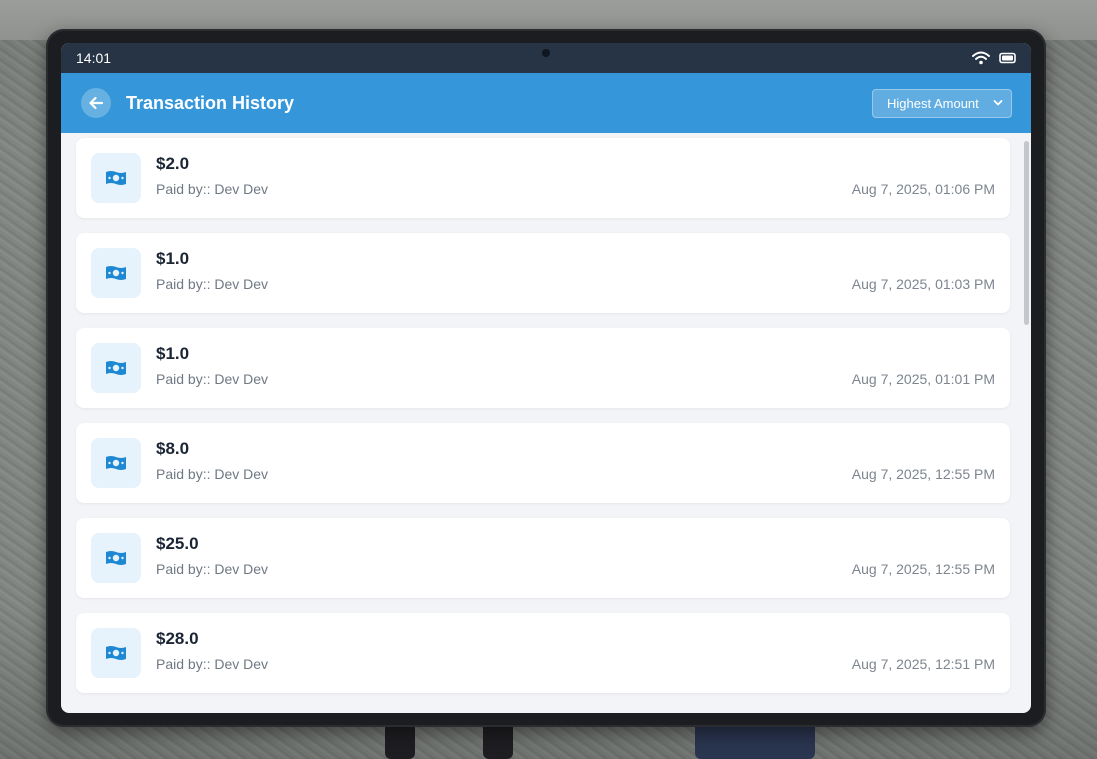 The image size is (1097, 759). Describe the element at coordinates (173, 448) in the screenshot. I see `transaction-amount: $8.0` at that location.